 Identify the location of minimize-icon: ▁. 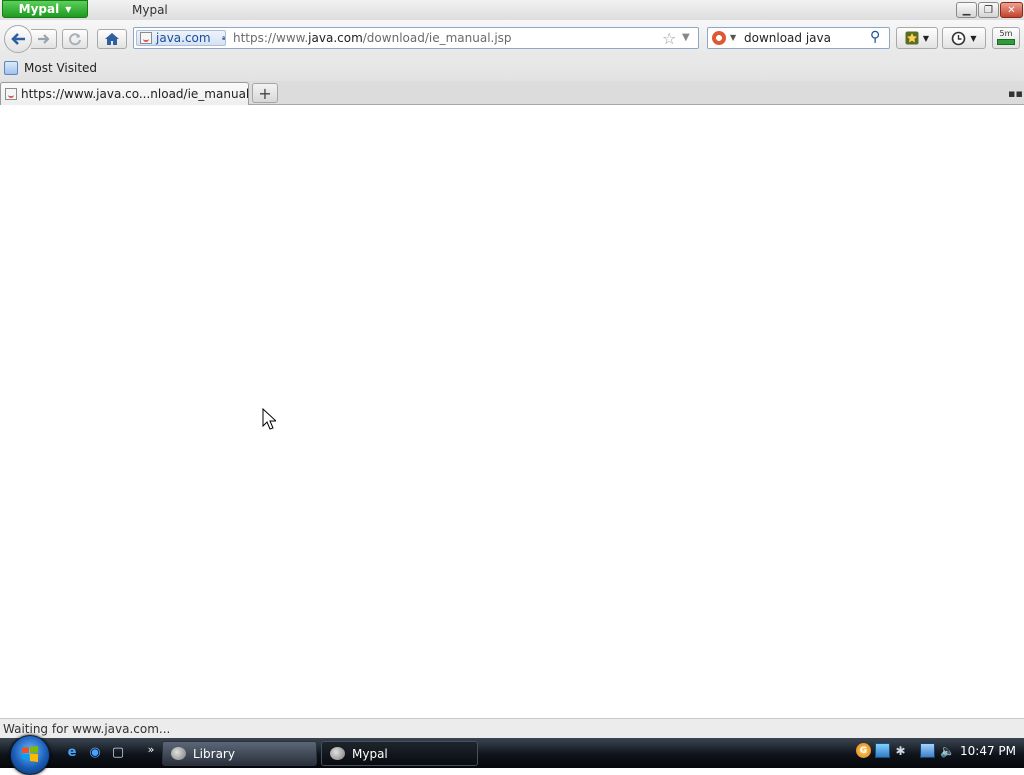
(966, 10).